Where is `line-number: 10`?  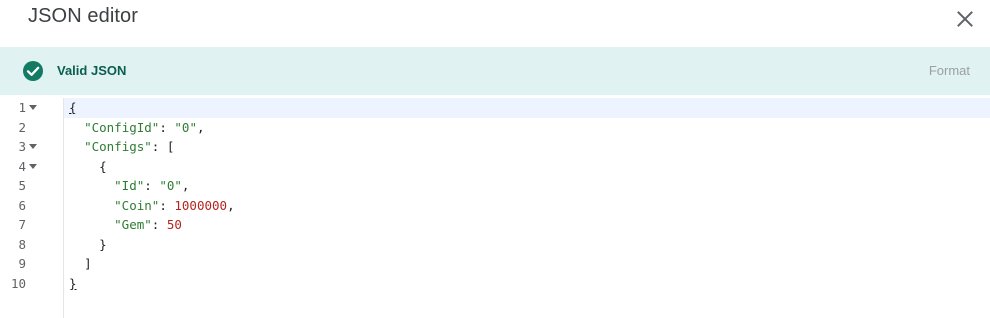
line-number: 10 is located at coordinates (18, 283).